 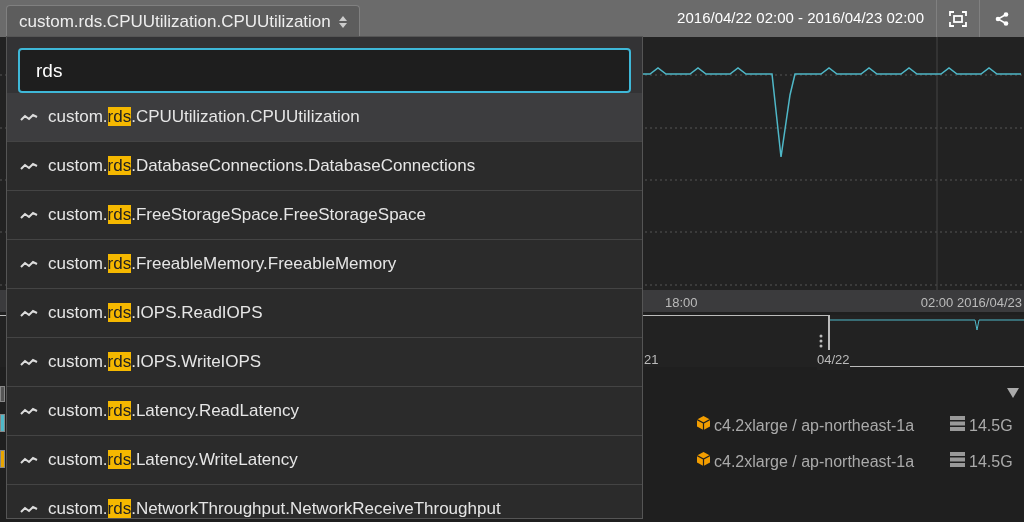 What do you see at coordinates (204, 117) in the screenshot?
I see `metric-name: custom.rds.CPUUtilization.CPUUtilization` at bounding box center [204, 117].